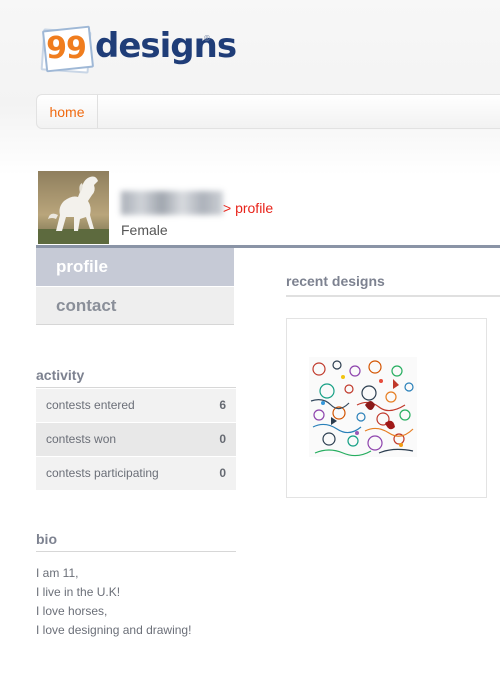  What do you see at coordinates (102, 473) in the screenshot?
I see `activity-row-label: contests participating` at bounding box center [102, 473].